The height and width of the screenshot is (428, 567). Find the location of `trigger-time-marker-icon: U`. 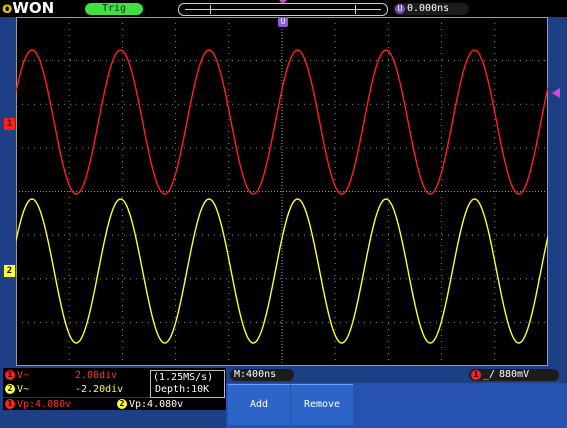

trigger-time-marker-icon: U is located at coordinates (283, 22).